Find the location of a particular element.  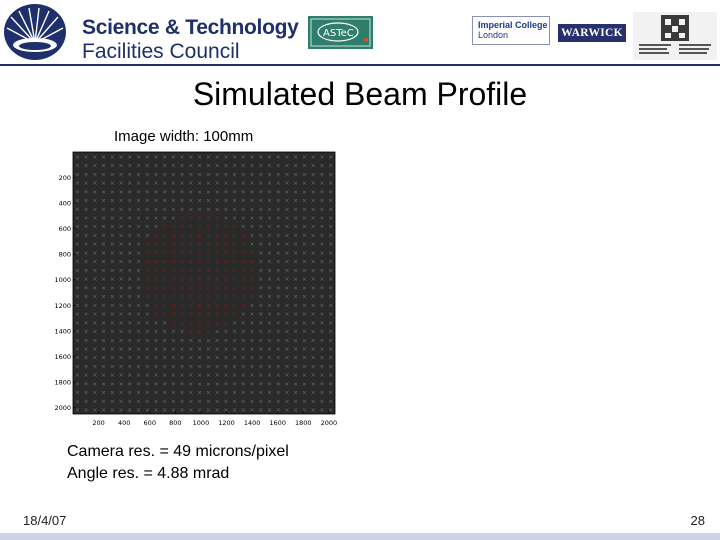

y-tick-label: 800 is located at coordinates (65, 255).